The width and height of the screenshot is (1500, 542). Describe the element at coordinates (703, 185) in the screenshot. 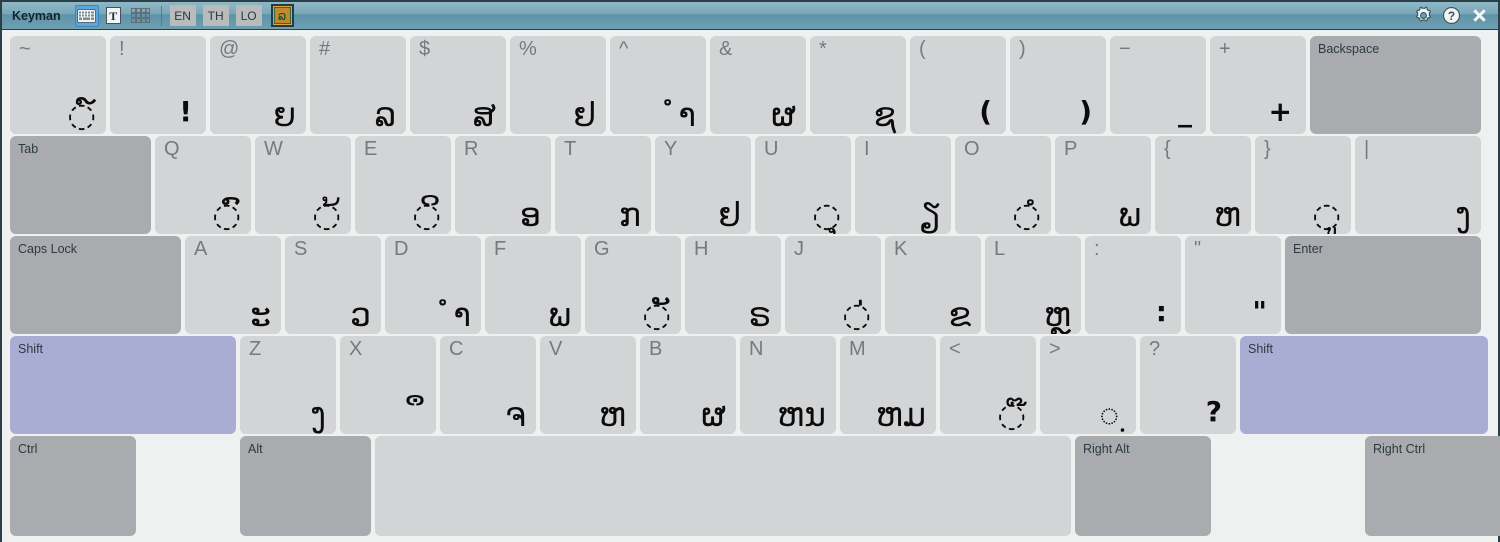

I see `key-y: Yຢ` at that location.